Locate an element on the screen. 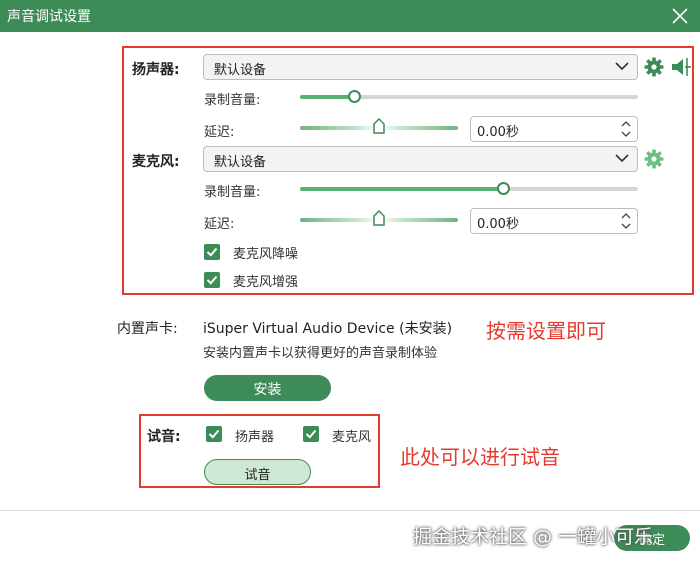 This screenshot has height=562, width=700. speaker-delay-input: 0.00秒 is located at coordinates (554, 129).